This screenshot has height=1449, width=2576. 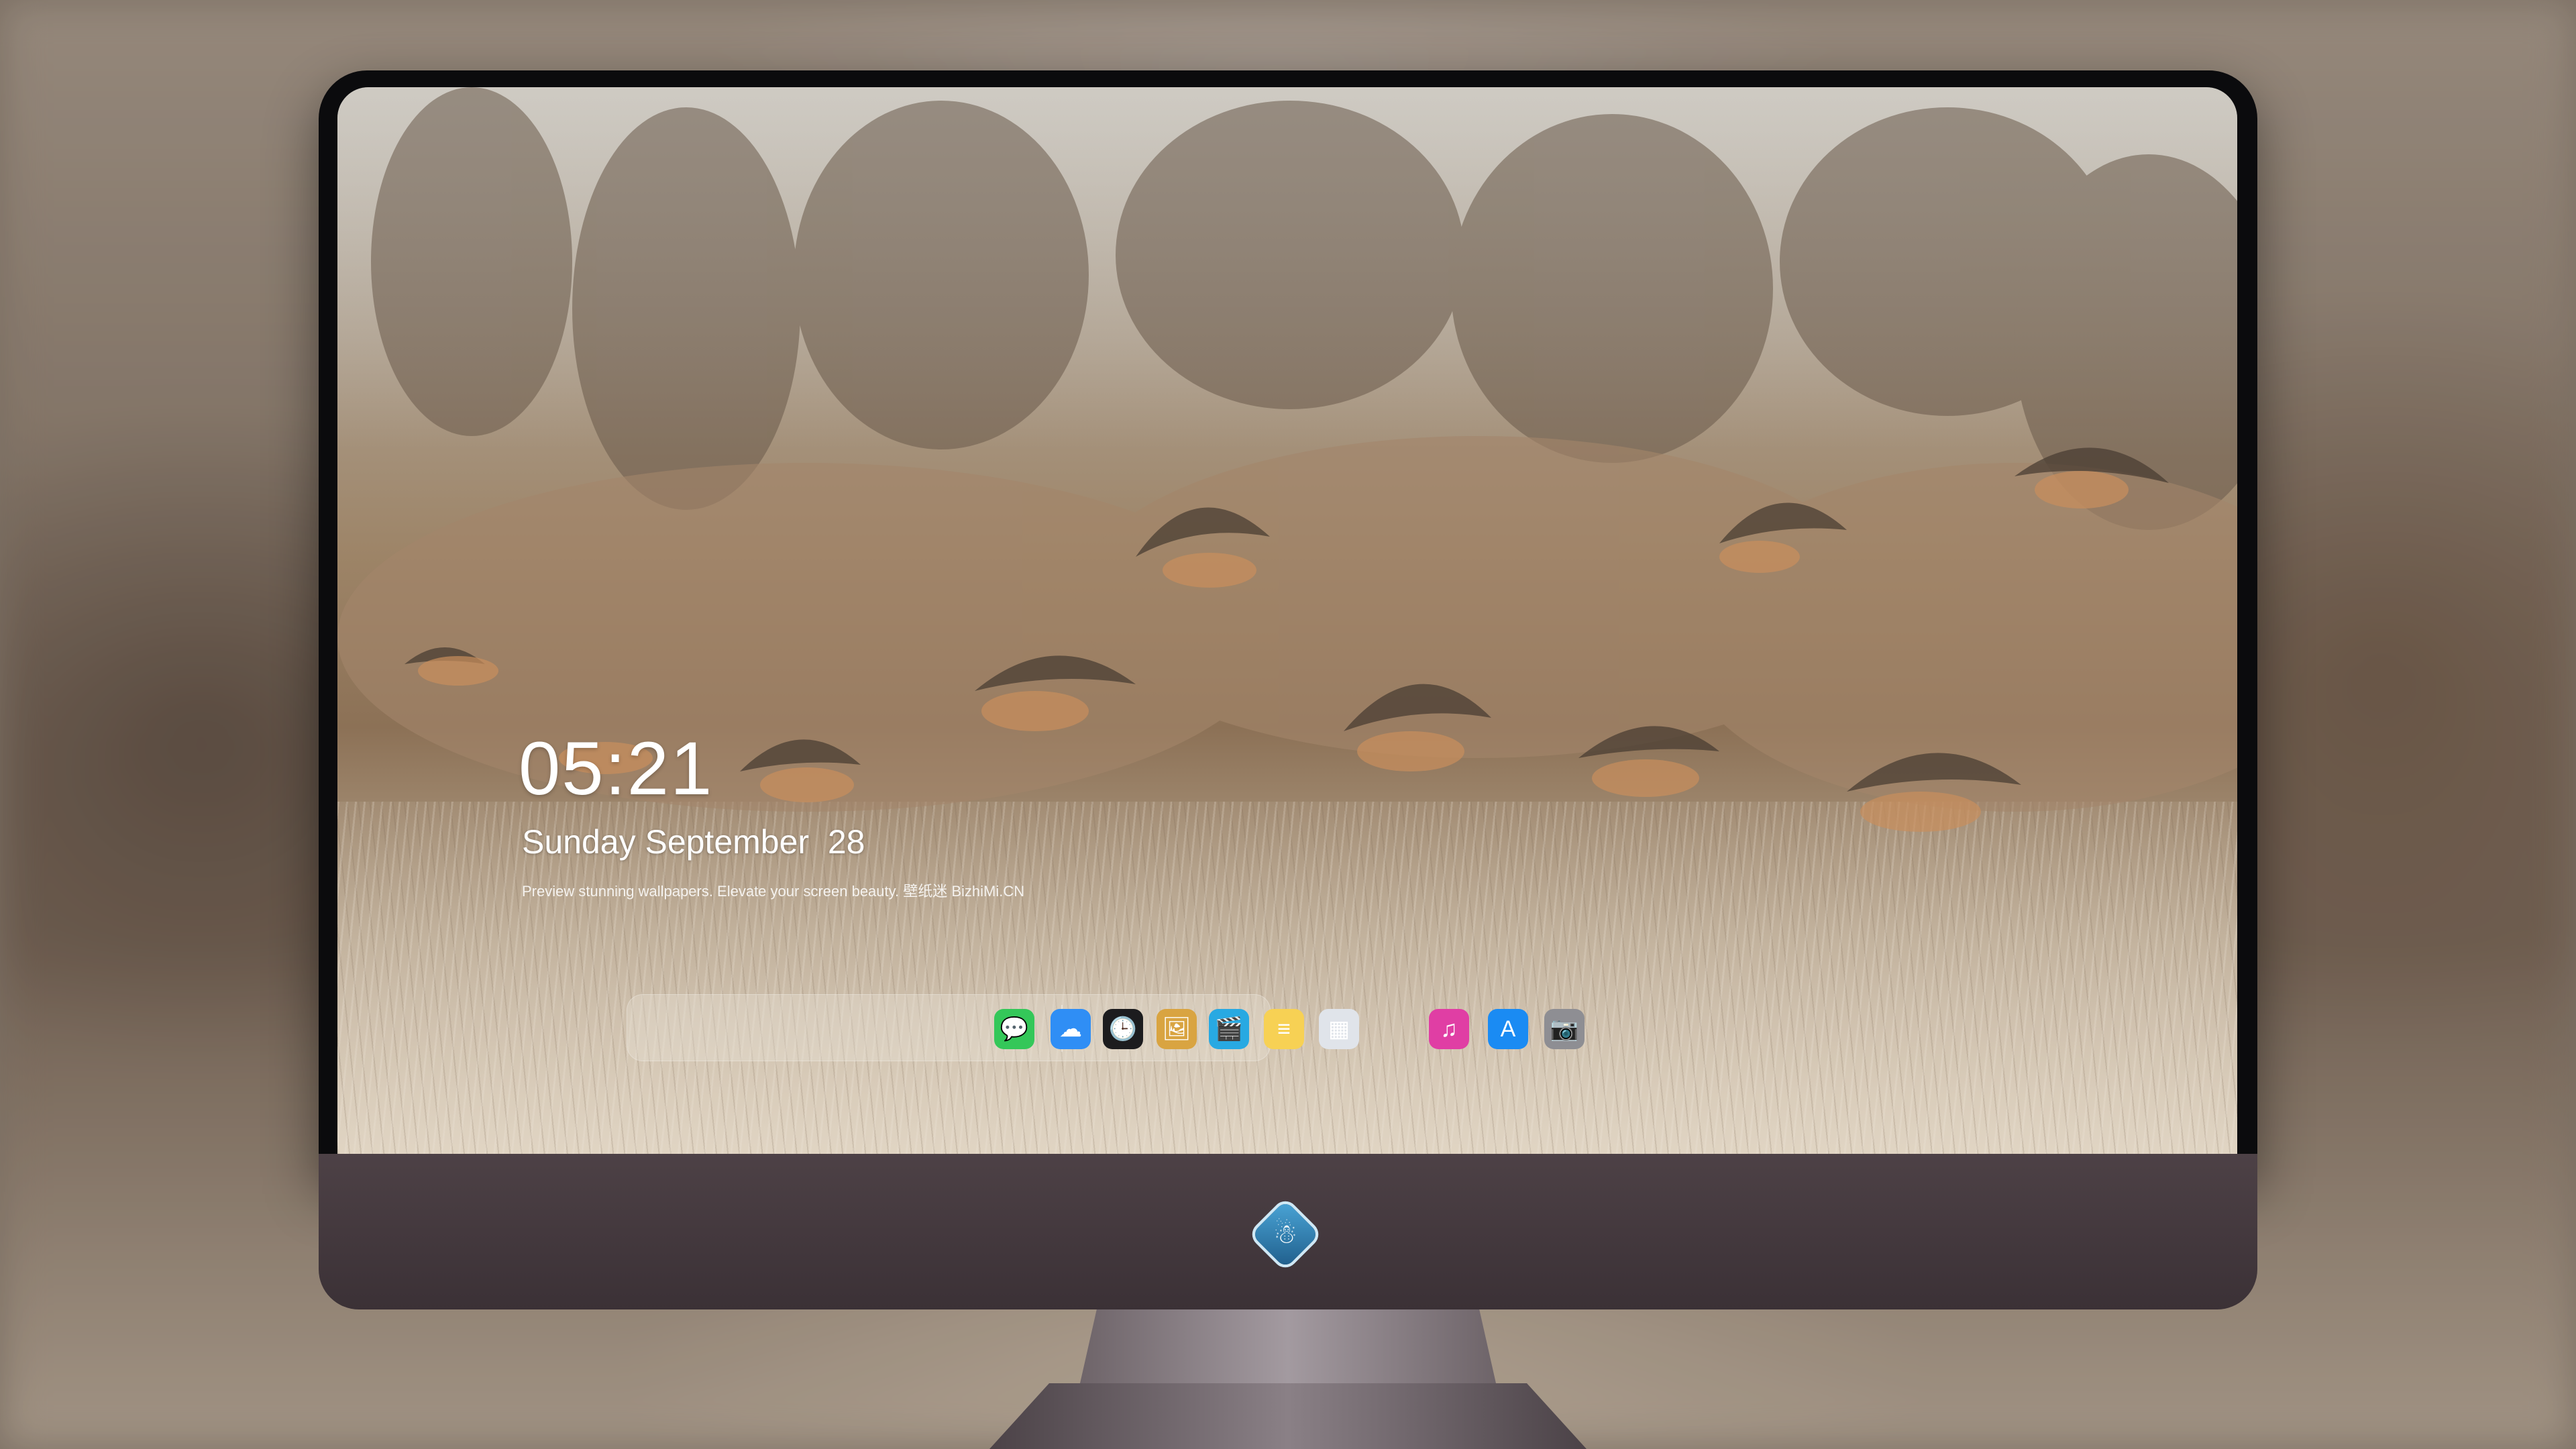 What do you see at coordinates (1014, 1029) in the screenshot?
I see `messages-icon: 💬` at bounding box center [1014, 1029].